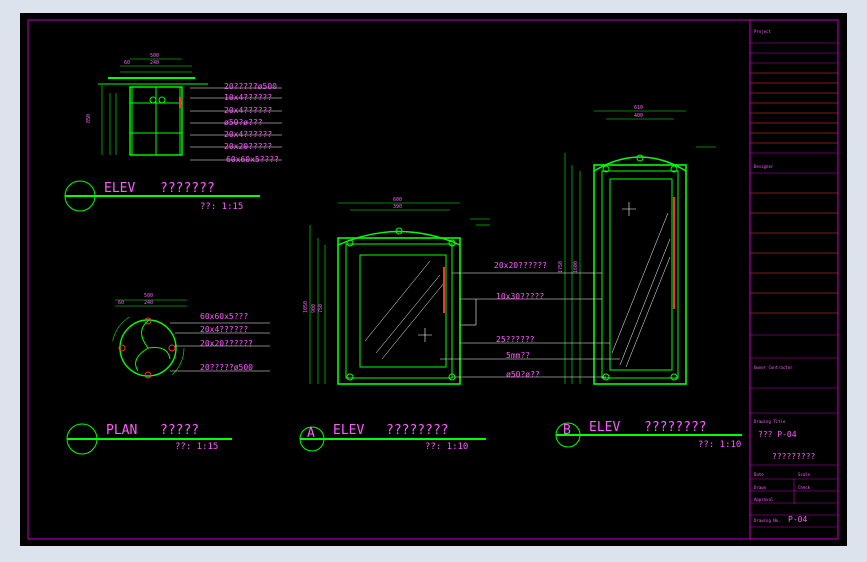 This screenshot has width=867, height=562. What do you see at coordinates (515, 339) in the screenshot?
I see `callout-door-3: 25??????` at bounding box center [515, 339].